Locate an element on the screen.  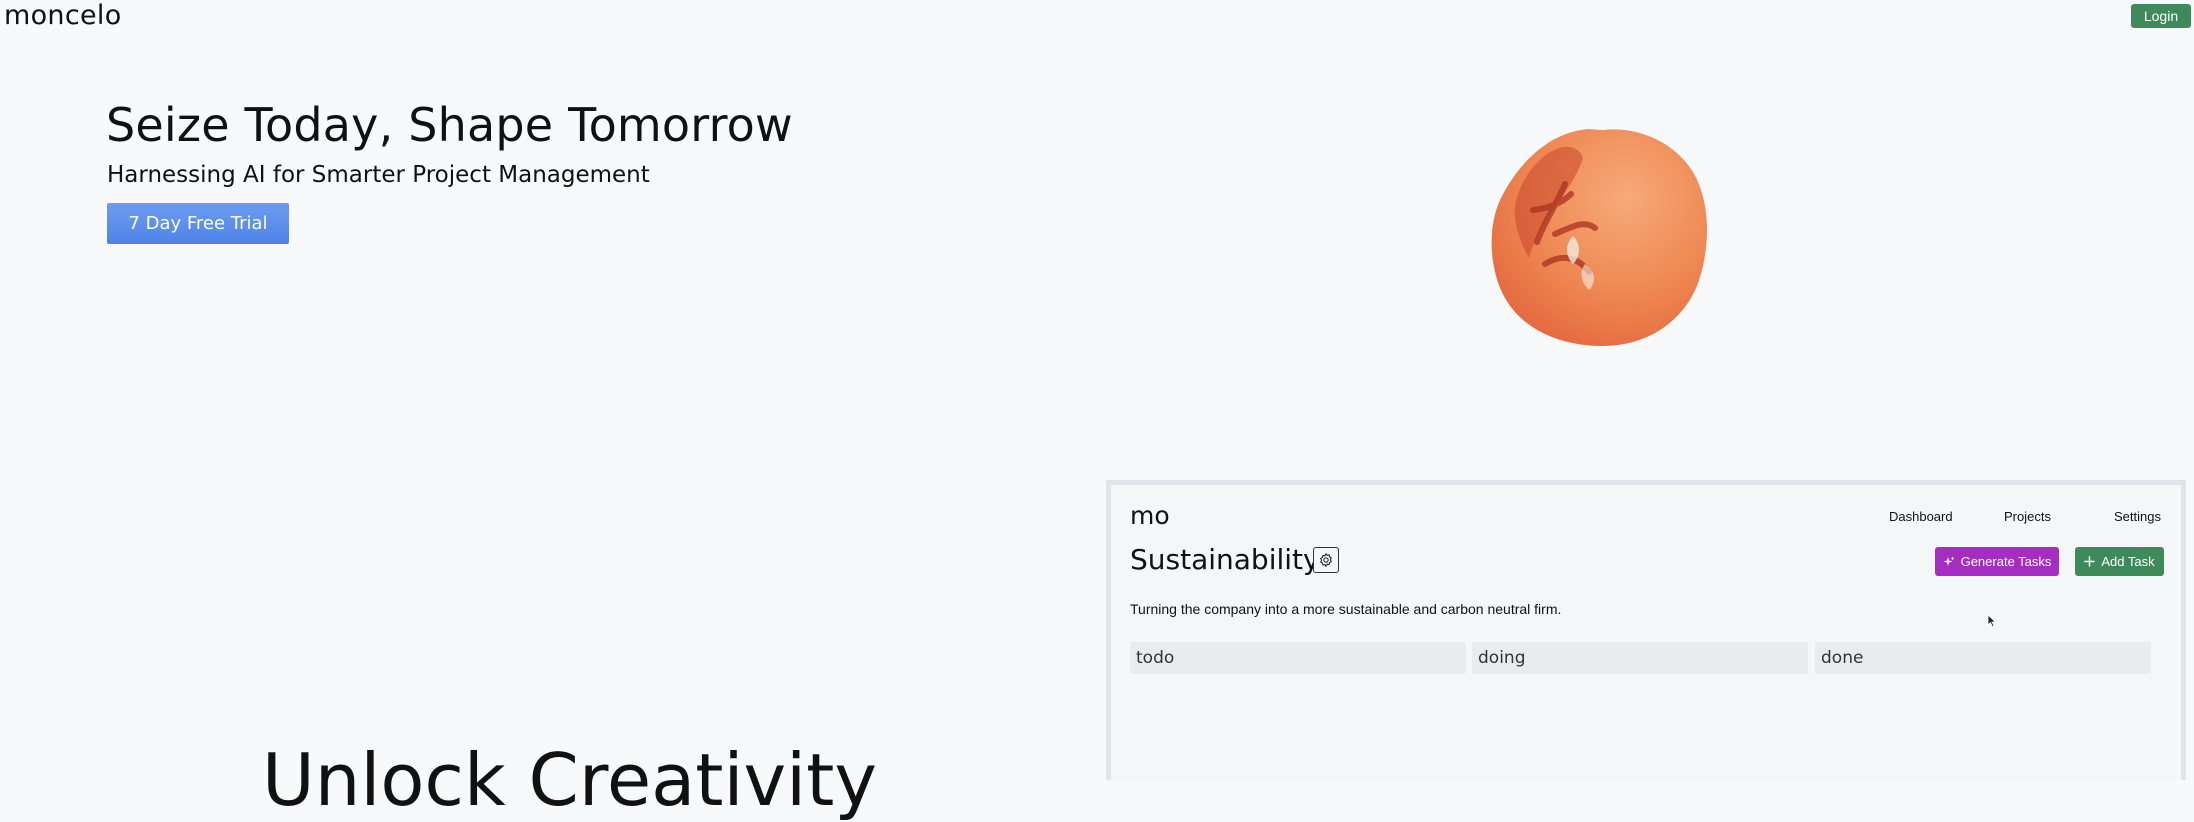
preview-logo: mo is located at coordinates (1150, 515).